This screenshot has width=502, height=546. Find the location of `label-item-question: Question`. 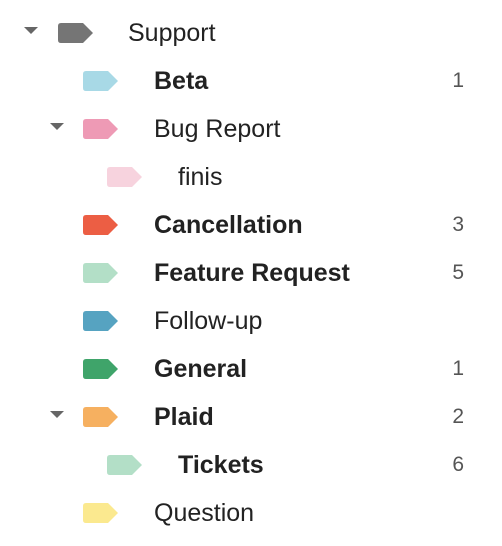

label-item-question: Question is located at coordinates (251, 513).